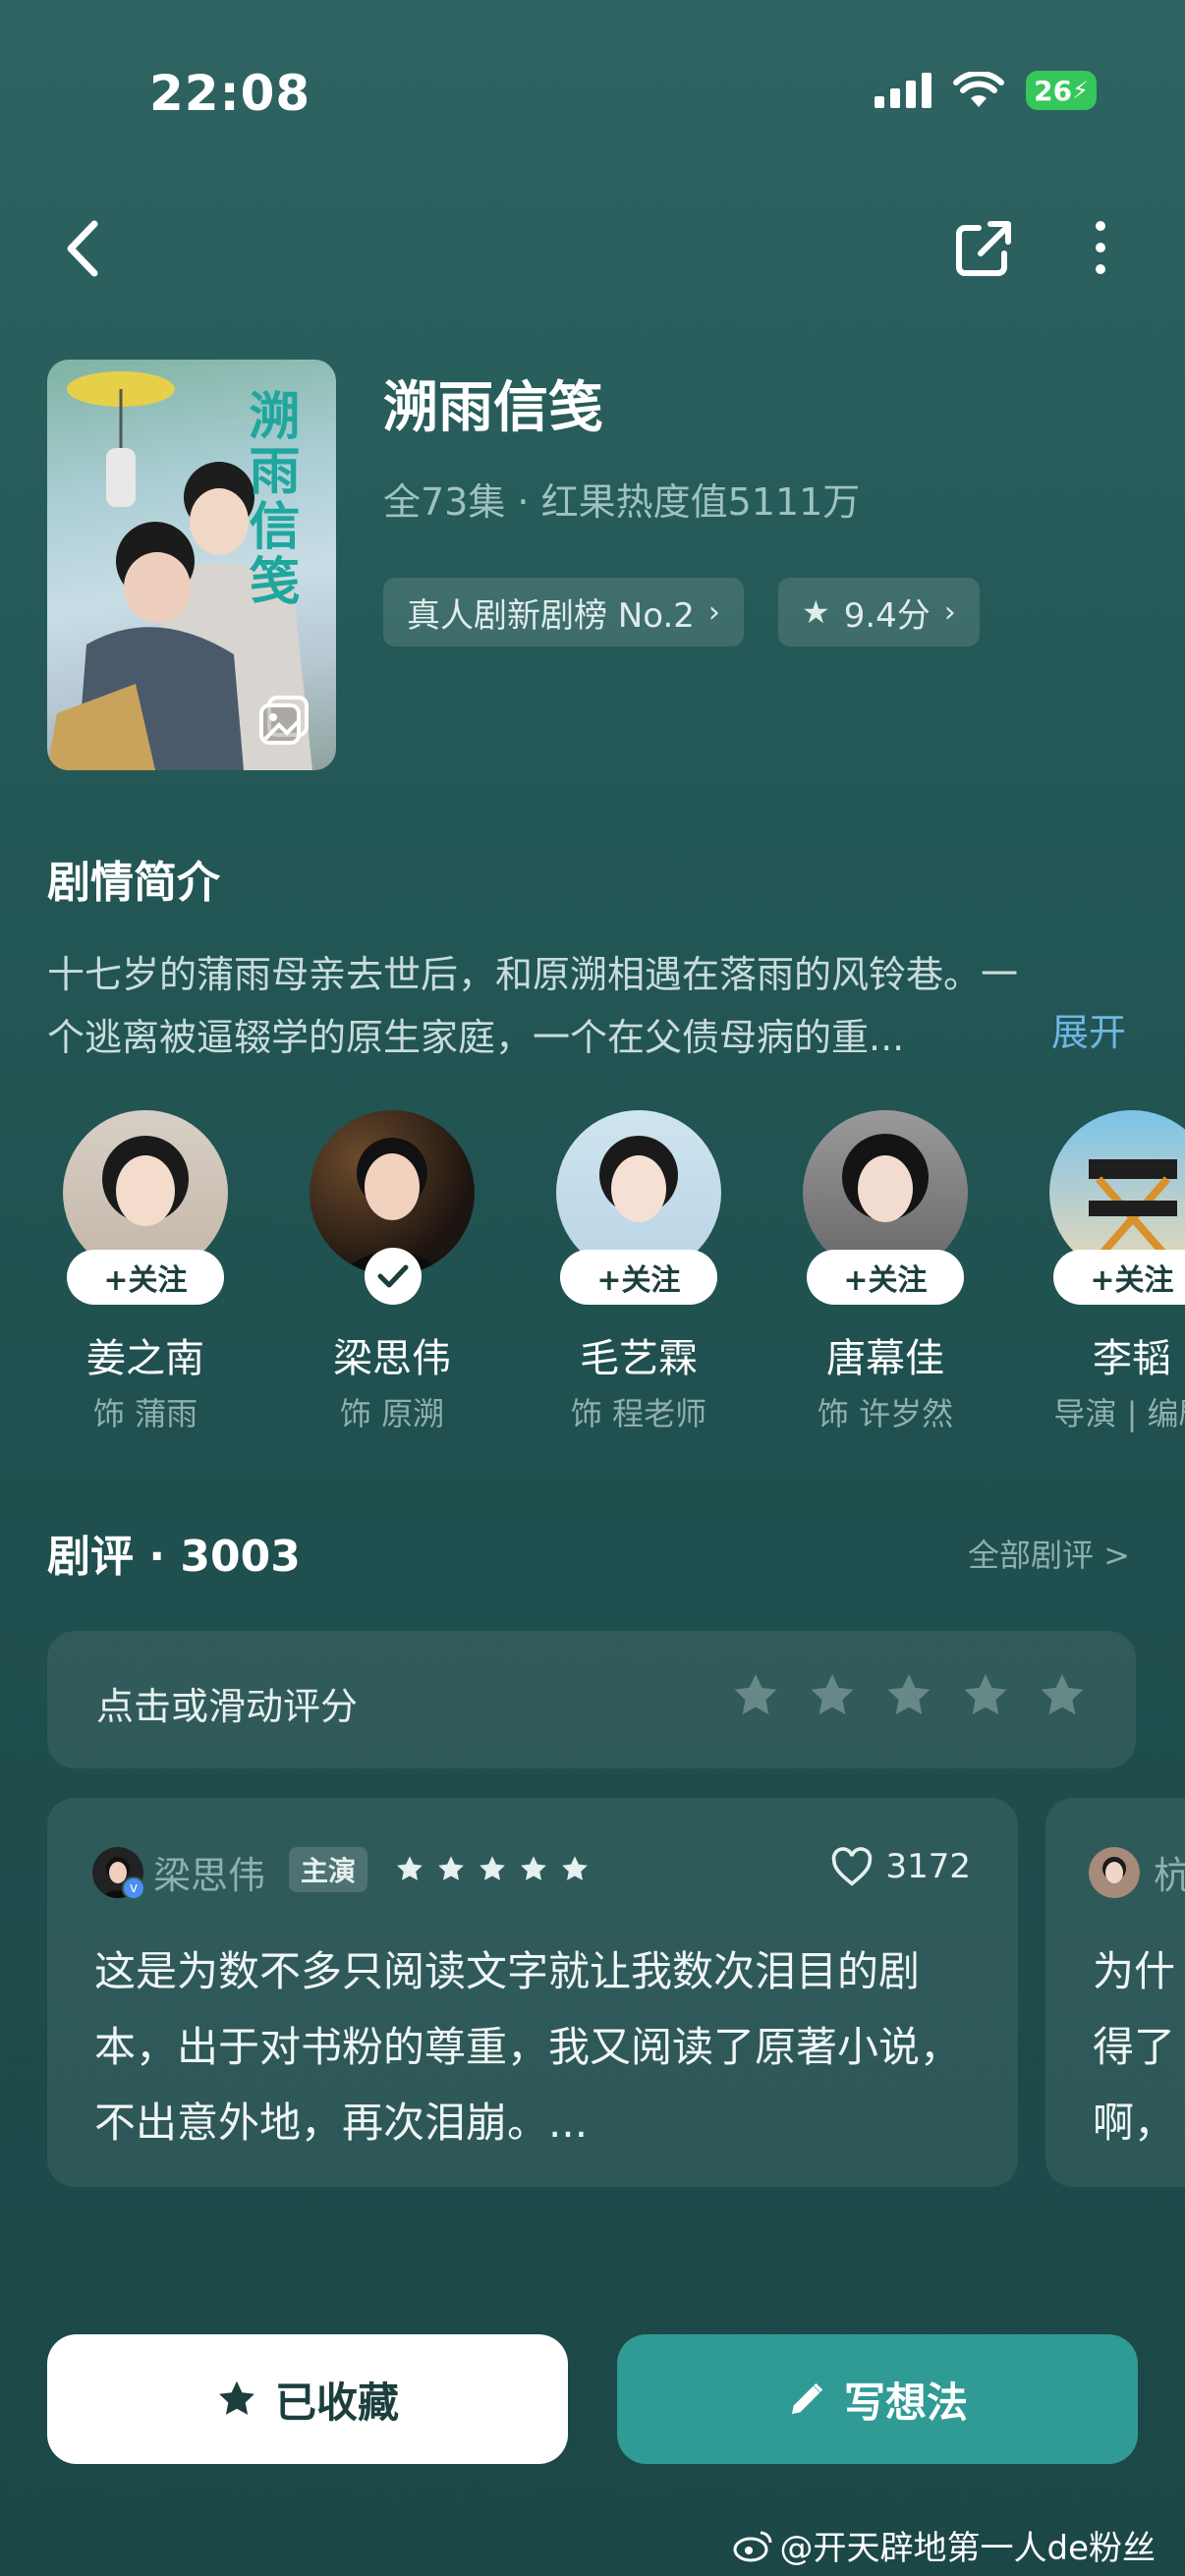 The width and height of the screenshot is (1185, 2576). What do you see at coordinates (1088, 1029) in the screenshot?
I see `expand-link: 展开` at bounding box center [1088, 1029].